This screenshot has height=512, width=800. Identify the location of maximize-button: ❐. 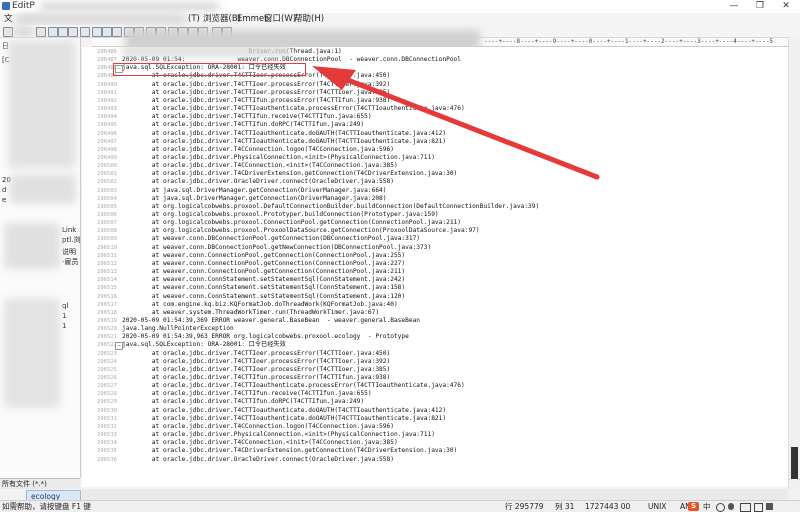
(760, 6).